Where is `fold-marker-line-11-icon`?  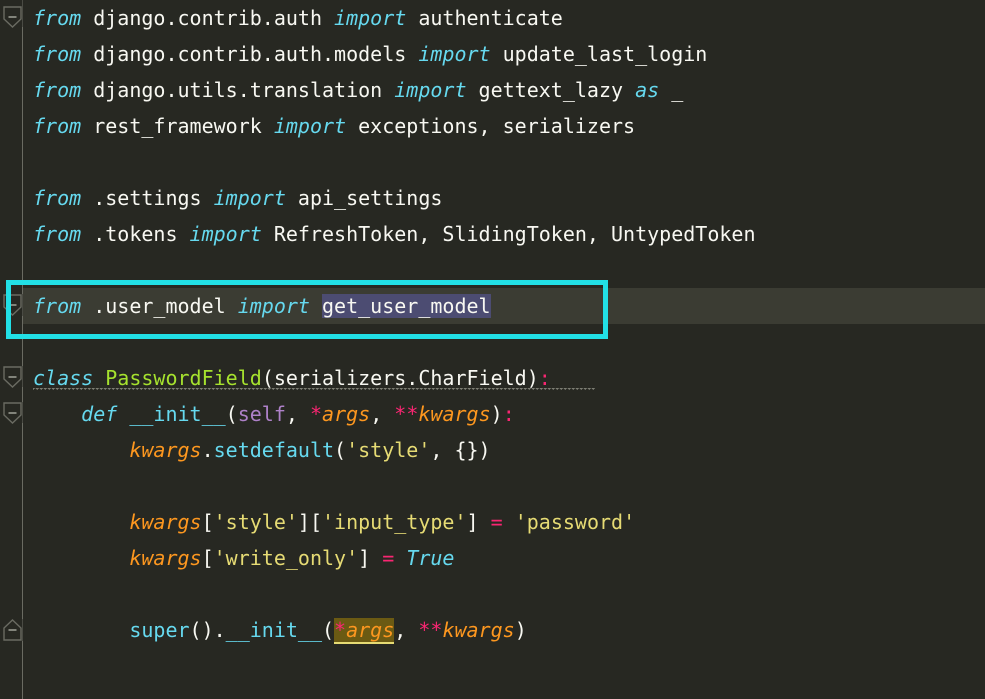 fold-marker-line-11-icon is located at coordinates (12, 413).